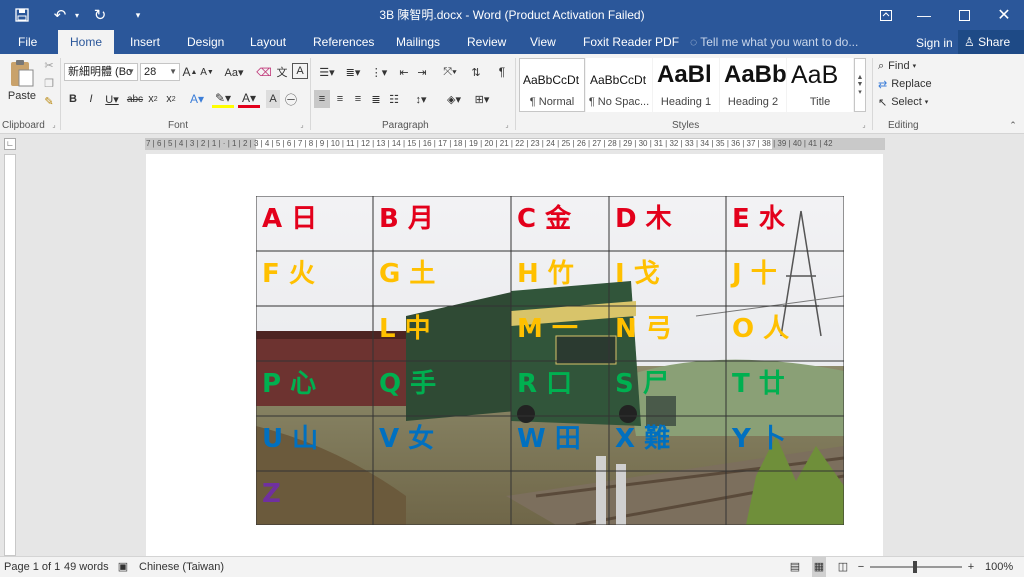  Describe the element at coordinates (543, 42) in the screenshot. I see `tab-view: View` at that location.